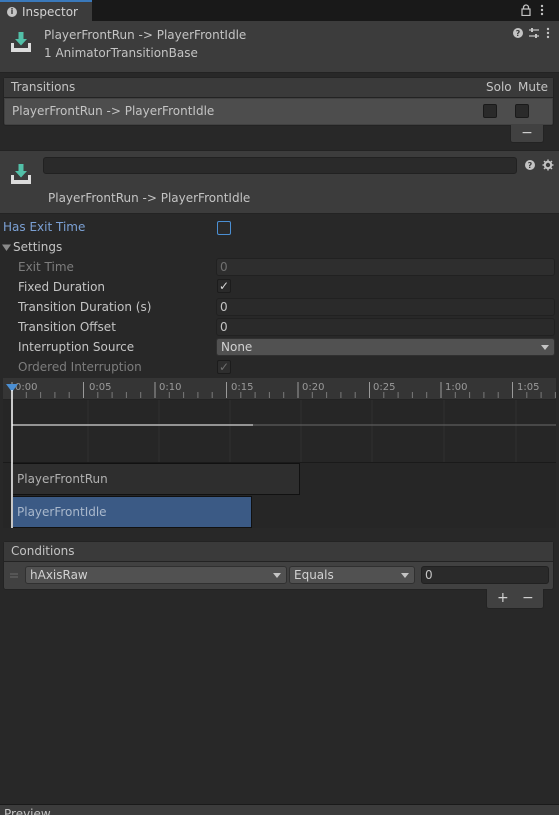  What do you see at coordinates (283, 390) in the screenshot?
I see `ruler-ticks` at bounding box center [283, 390].